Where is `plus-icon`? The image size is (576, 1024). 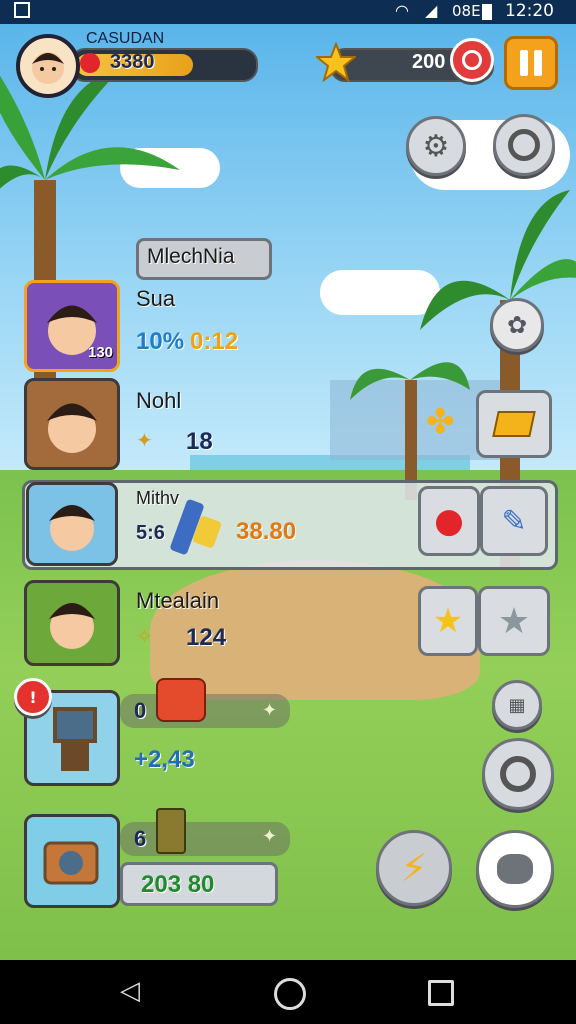 plus-icon is located at coordinates (472, 60).